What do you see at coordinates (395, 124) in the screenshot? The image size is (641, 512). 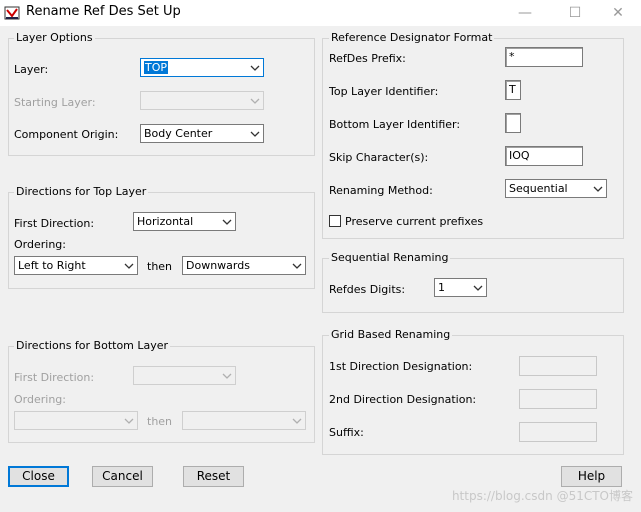 I see `bottom-layer-identifier-label: Bottom Layer Identifier:` at bounding box center [395, 124].